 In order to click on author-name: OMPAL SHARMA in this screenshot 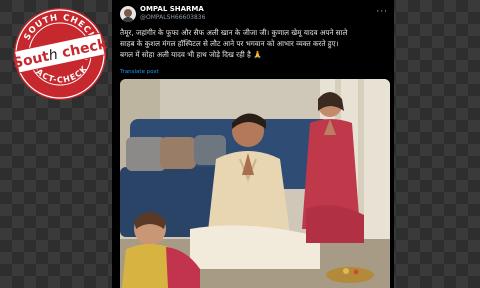, I will do `click(172, 9)`.